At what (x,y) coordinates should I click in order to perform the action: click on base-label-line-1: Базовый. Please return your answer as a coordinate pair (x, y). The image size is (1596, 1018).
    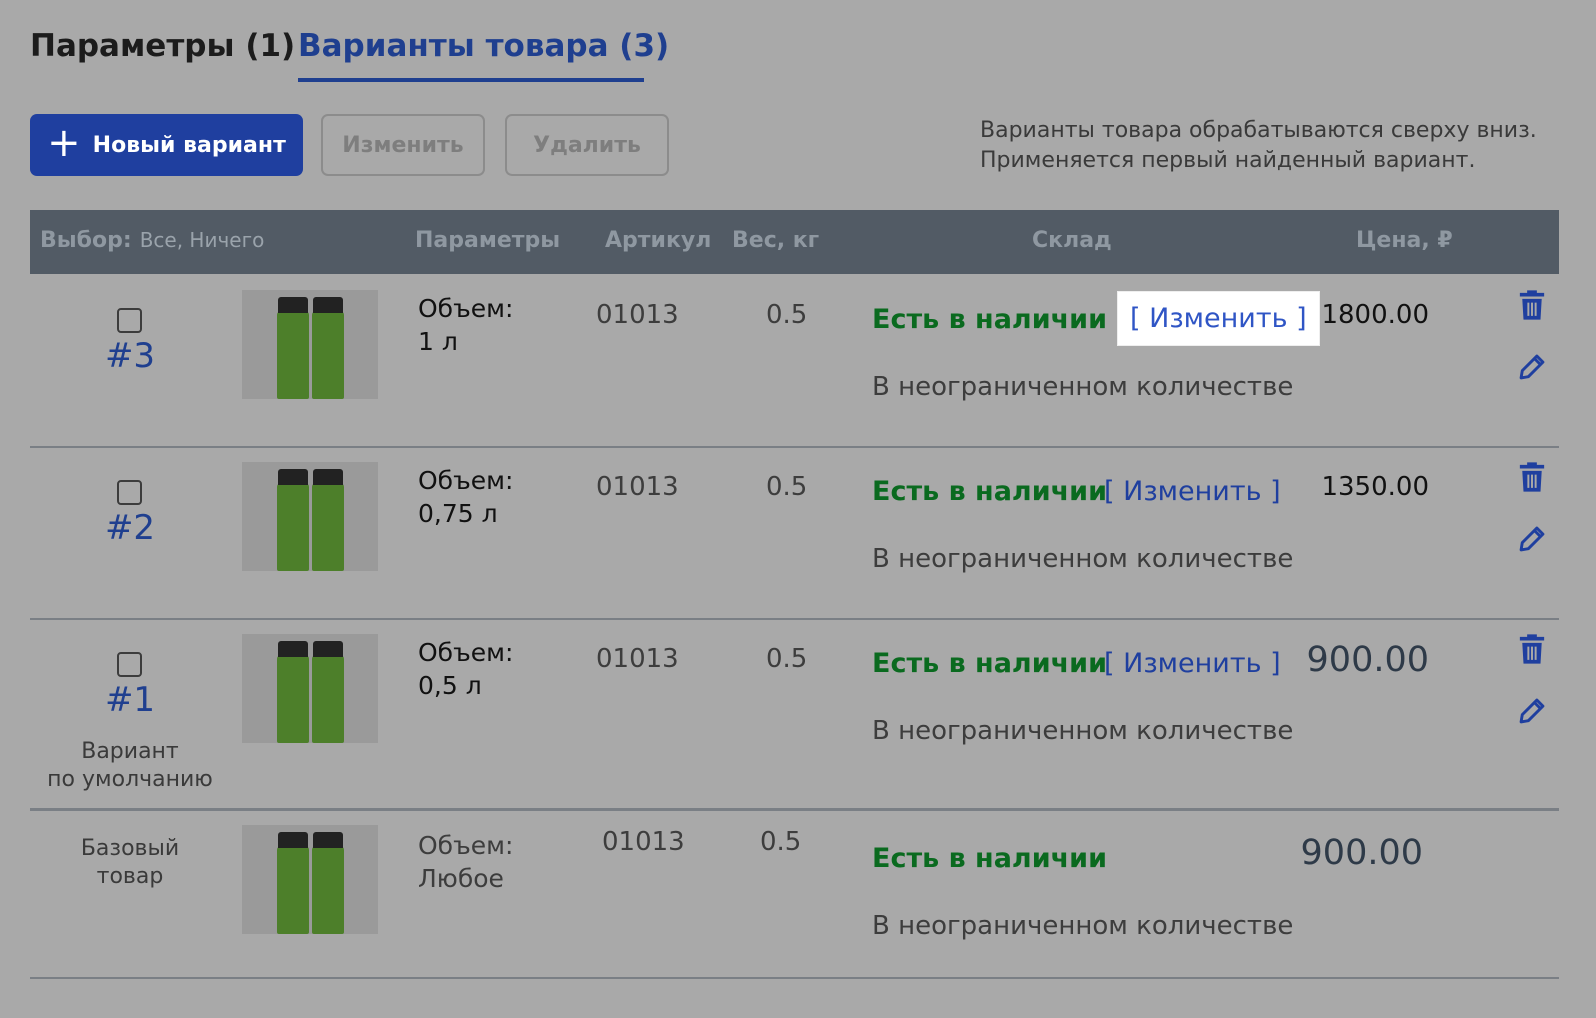
    Looking at the image, I should click on (130, 848).